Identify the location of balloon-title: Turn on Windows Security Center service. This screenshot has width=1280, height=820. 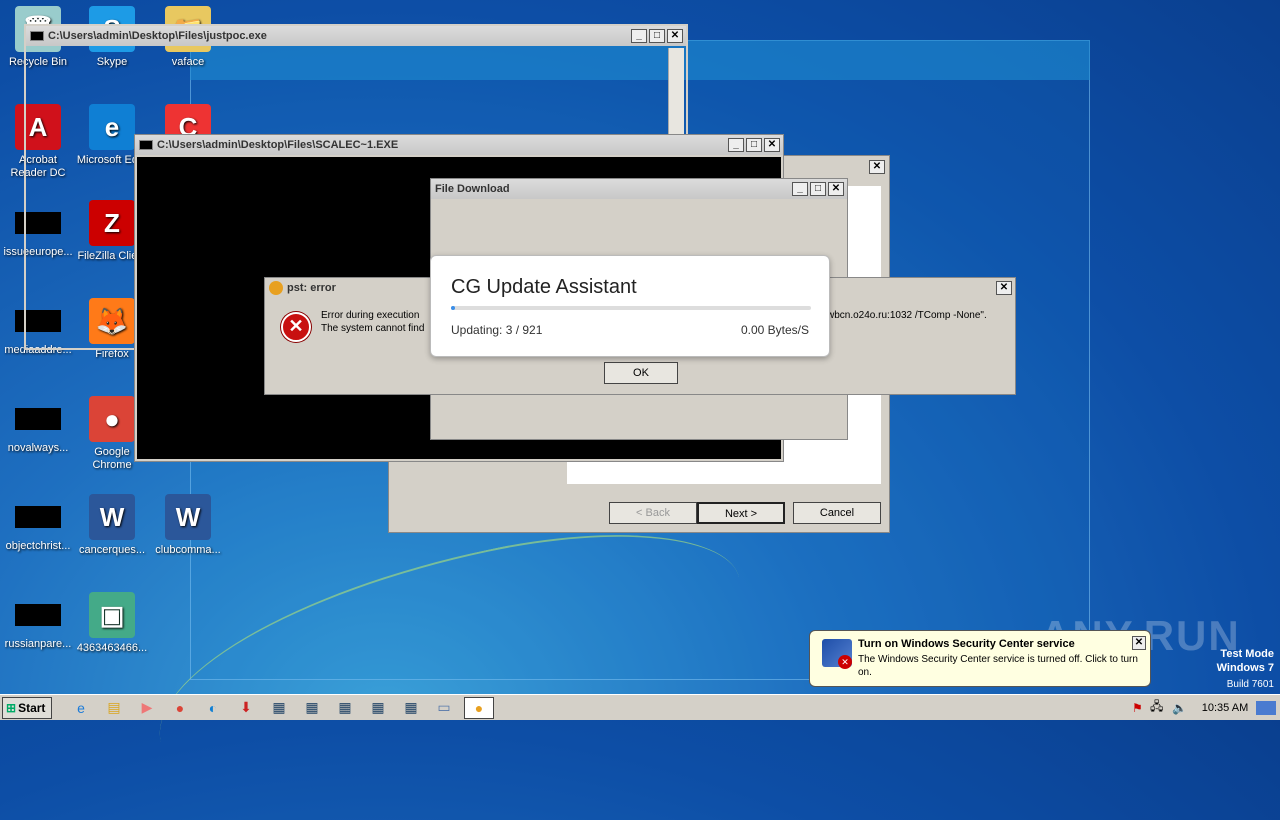
(966, 644).